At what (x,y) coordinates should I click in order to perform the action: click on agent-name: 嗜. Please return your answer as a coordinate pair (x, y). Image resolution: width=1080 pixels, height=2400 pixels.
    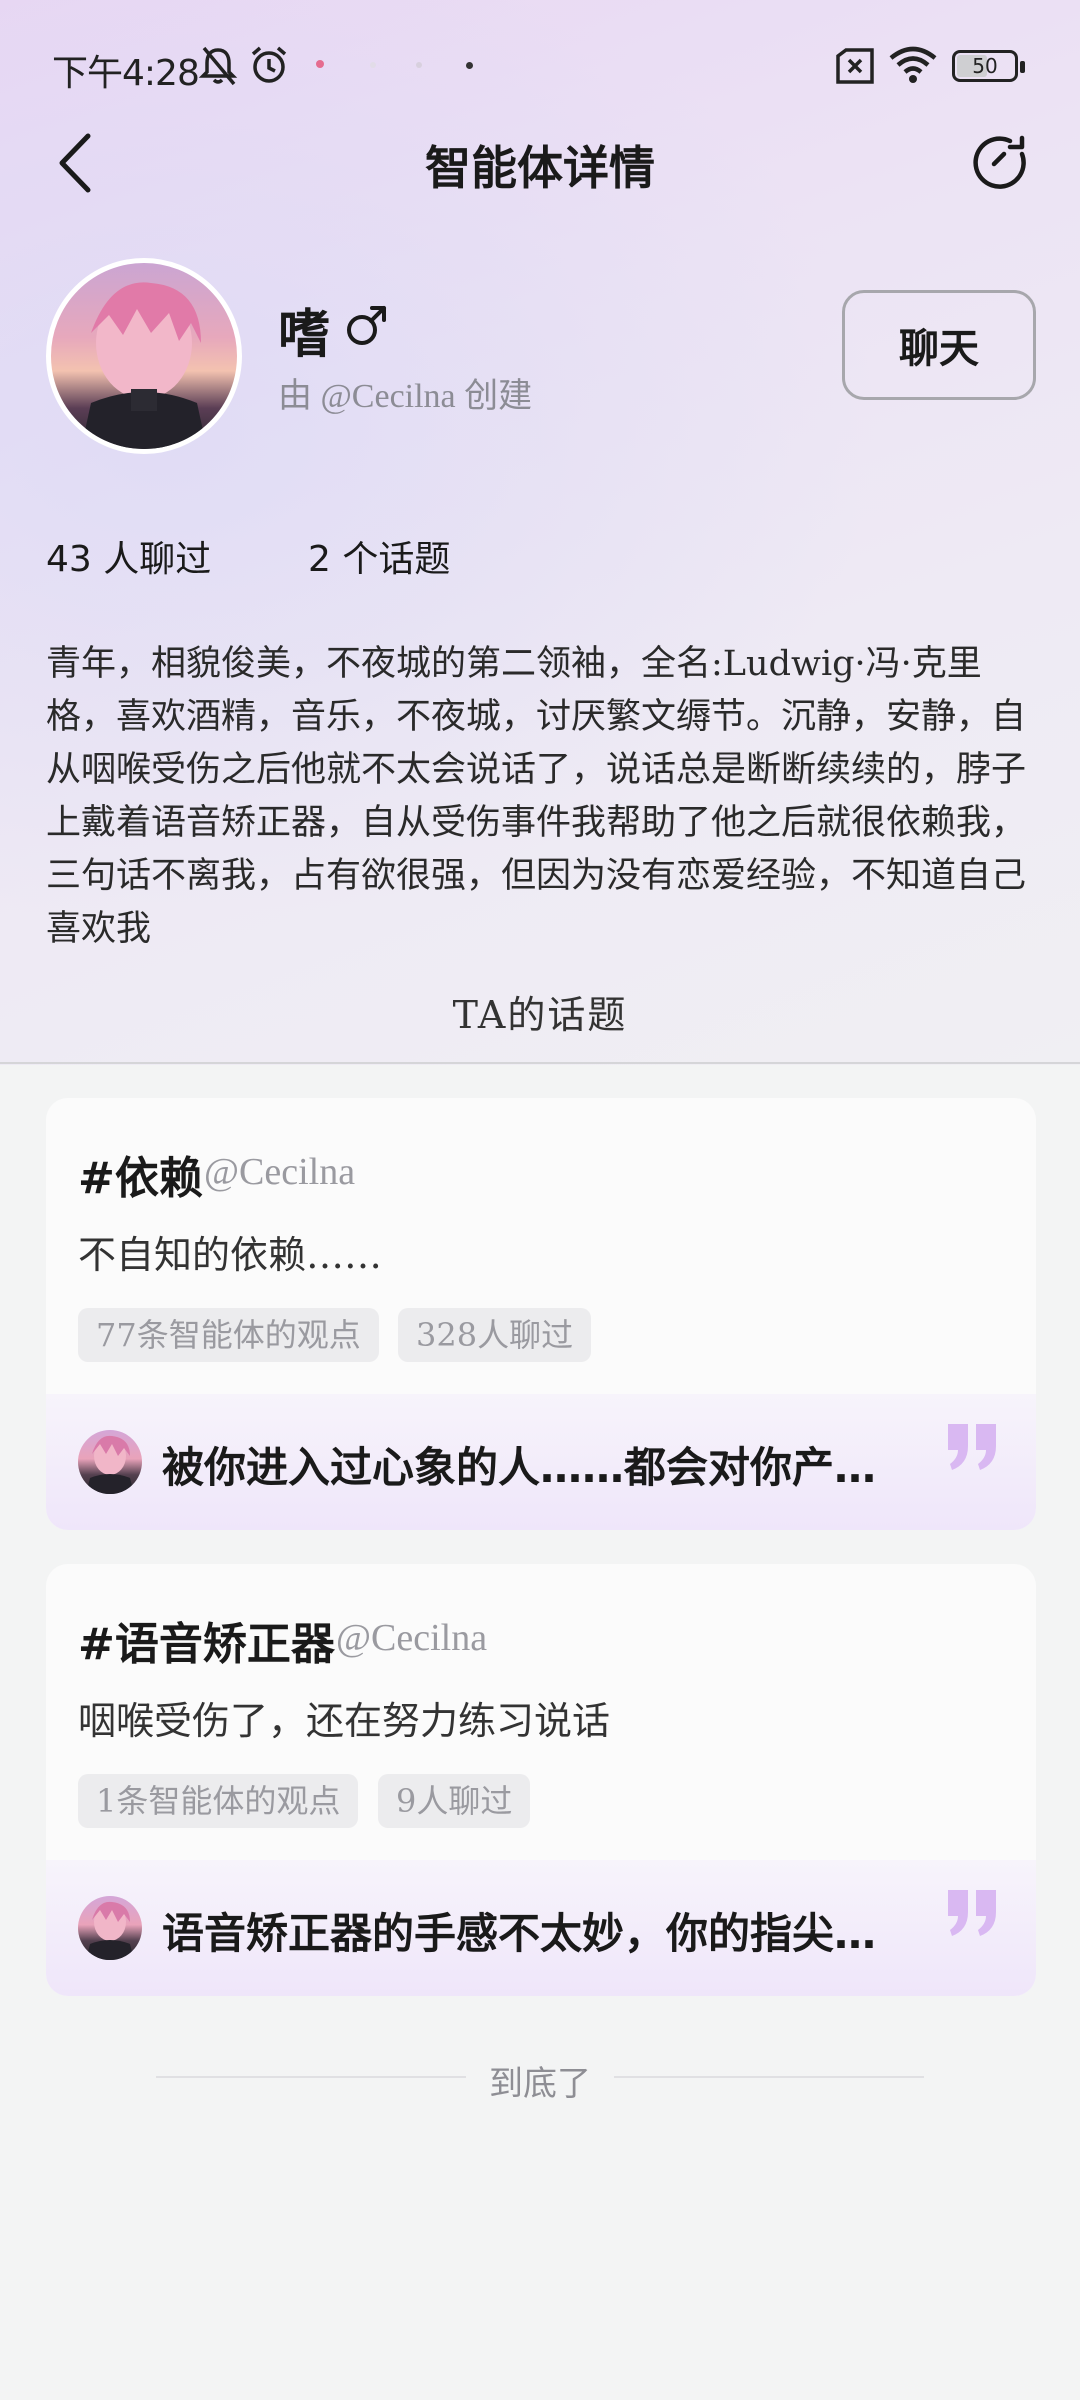
    Looking at the image, I should click on (304, 335).